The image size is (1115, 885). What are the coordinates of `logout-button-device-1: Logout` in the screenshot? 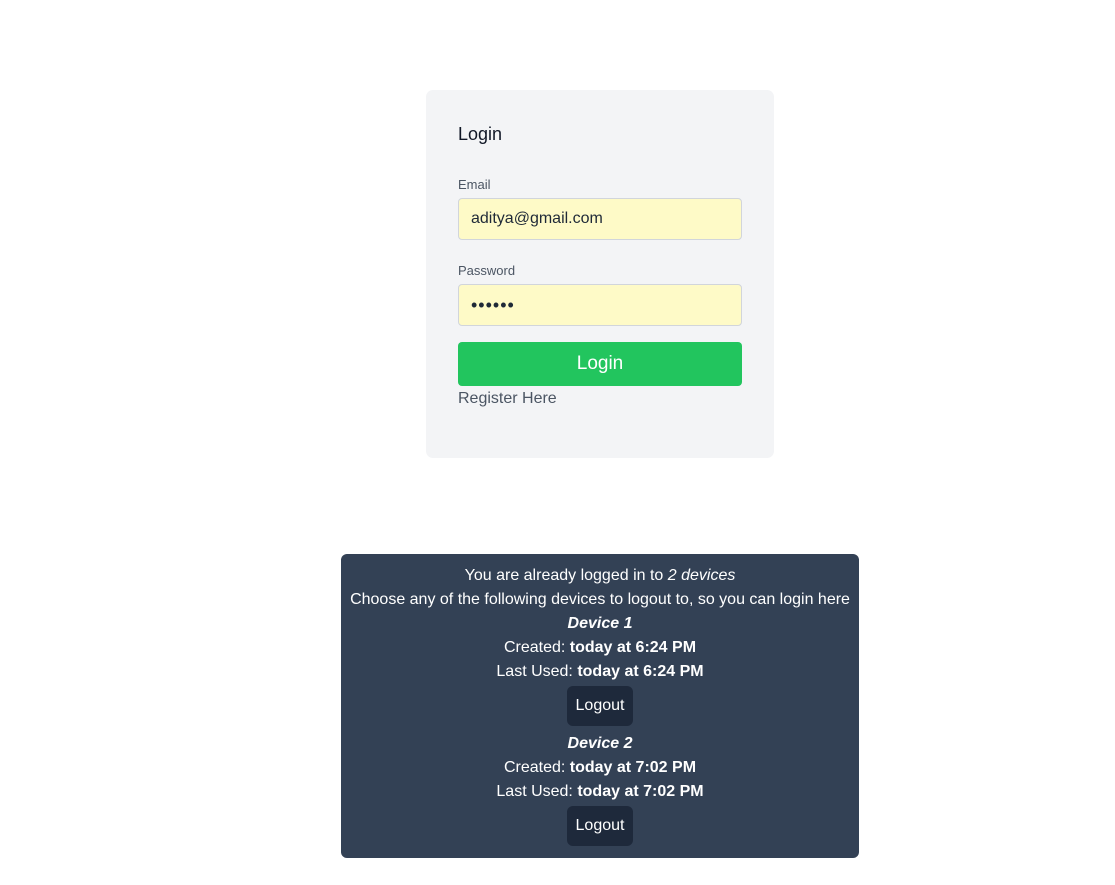 It's located at (600, 706).